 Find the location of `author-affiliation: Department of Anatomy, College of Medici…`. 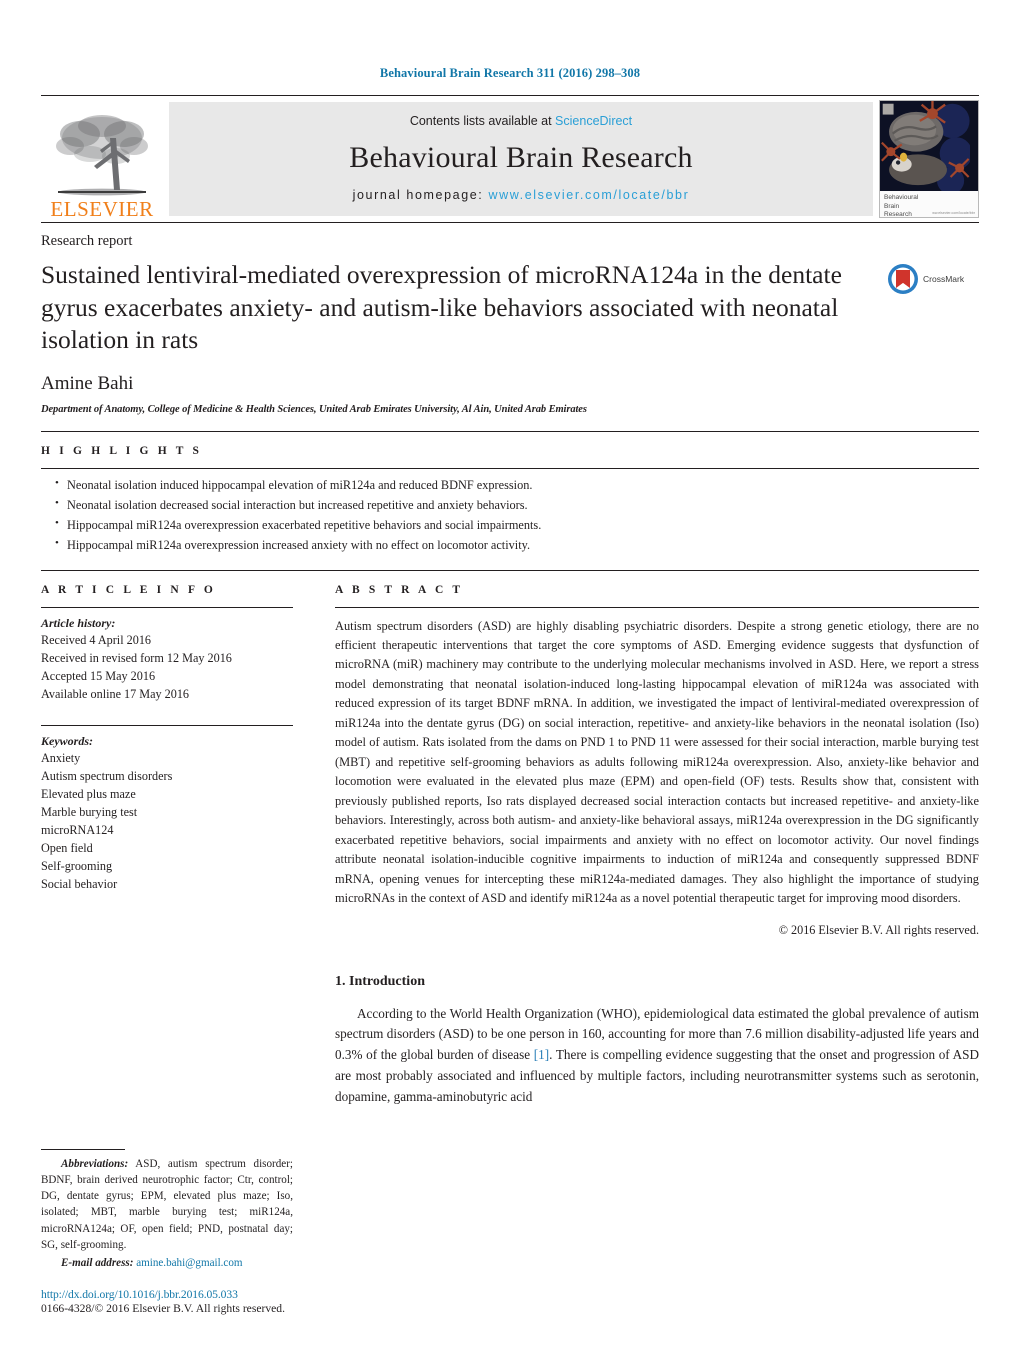

author-affiliation: Department of Anatomy, College of Medici… is located at coordinates (314, 409).